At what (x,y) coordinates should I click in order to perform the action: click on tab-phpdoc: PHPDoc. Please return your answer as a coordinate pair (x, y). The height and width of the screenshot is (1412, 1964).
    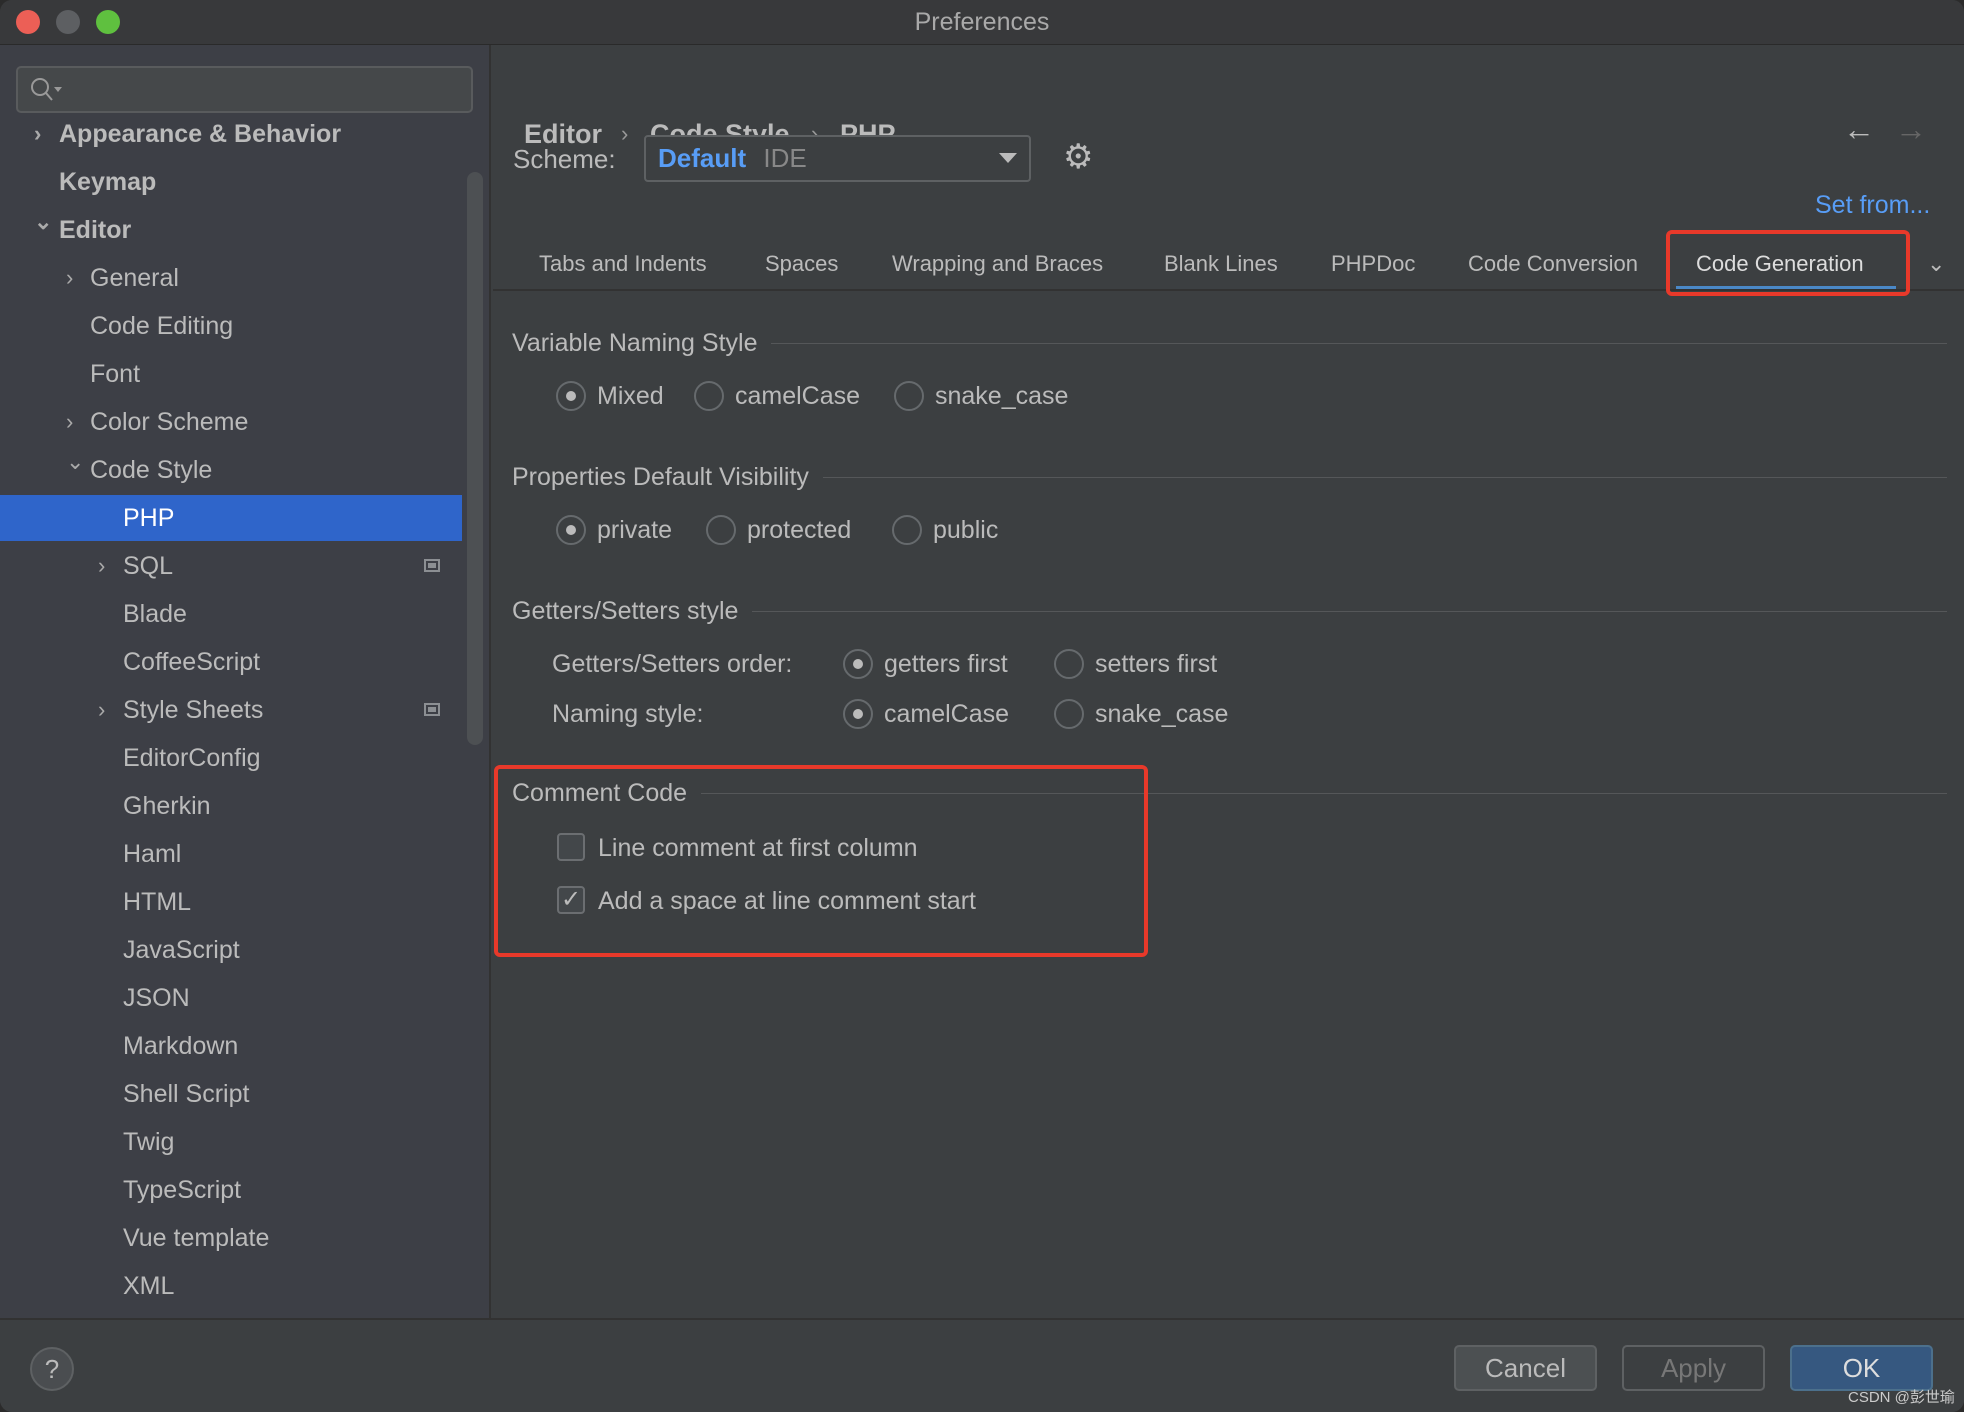
    Looking at the image, I should click on (1373, 264).